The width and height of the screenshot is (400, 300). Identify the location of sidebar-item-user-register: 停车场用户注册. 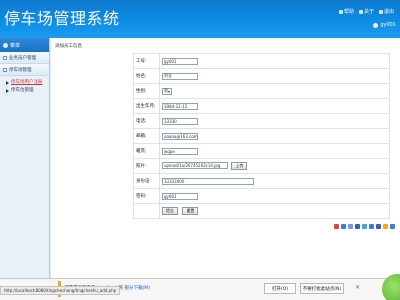
(27, 83).